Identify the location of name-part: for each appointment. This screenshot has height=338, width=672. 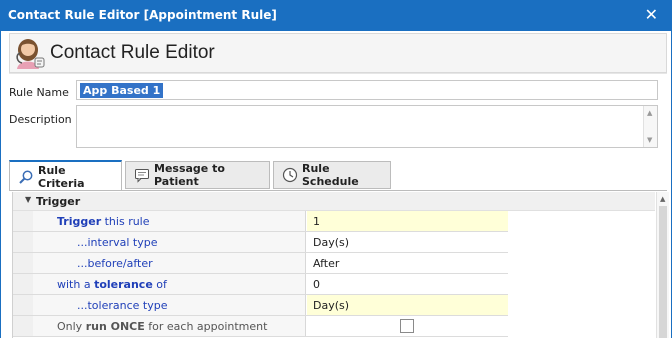
(206, 326).